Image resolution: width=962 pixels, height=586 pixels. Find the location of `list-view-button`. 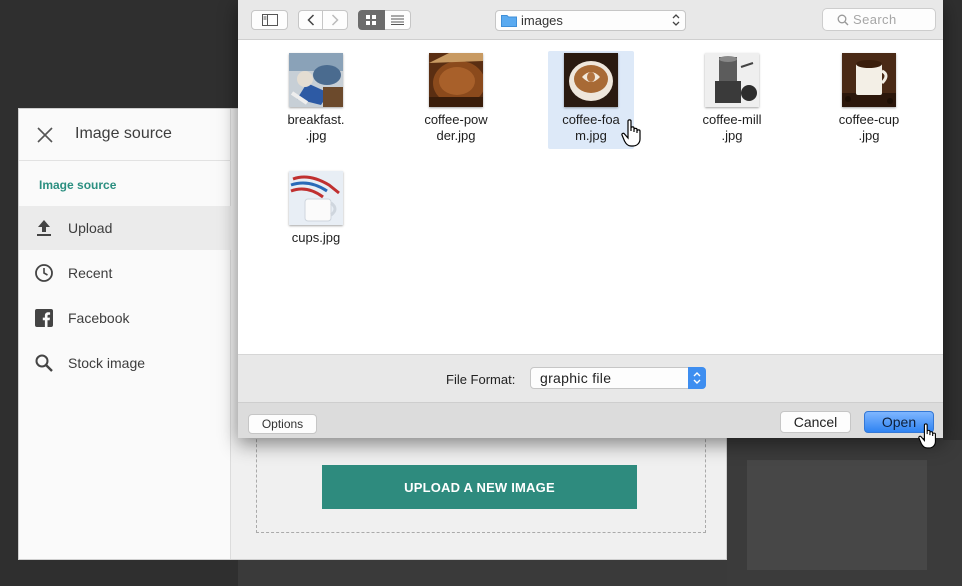

list-view-button is located at coordinates (398, 20).